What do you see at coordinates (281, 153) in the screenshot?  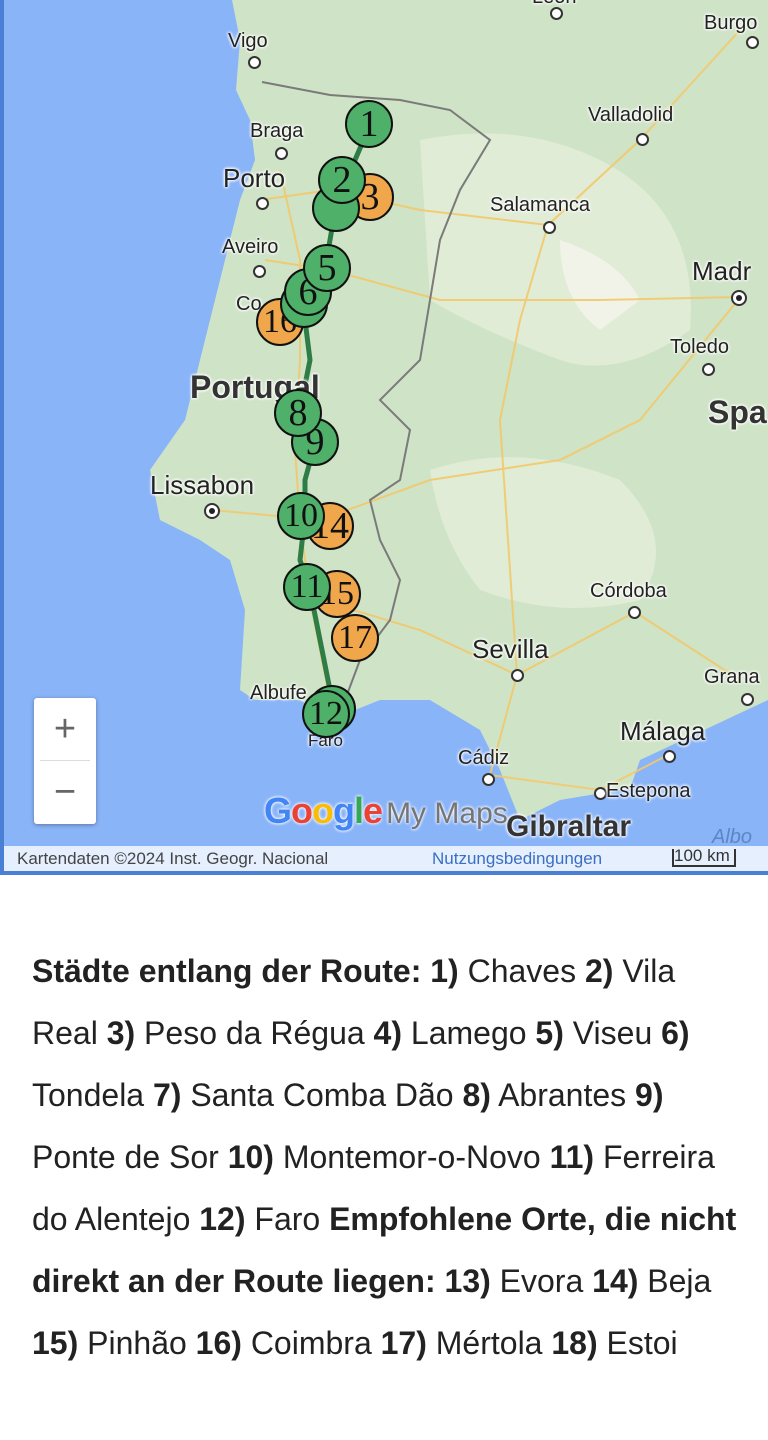 I see `city-dot-braga` at bounding box center [281, 153].